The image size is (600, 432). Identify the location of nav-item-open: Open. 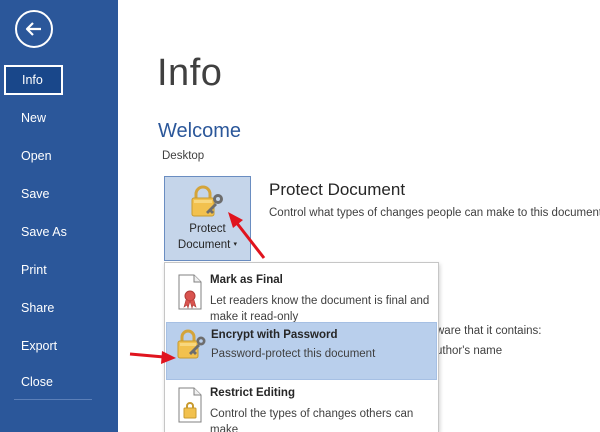
(59, 156).